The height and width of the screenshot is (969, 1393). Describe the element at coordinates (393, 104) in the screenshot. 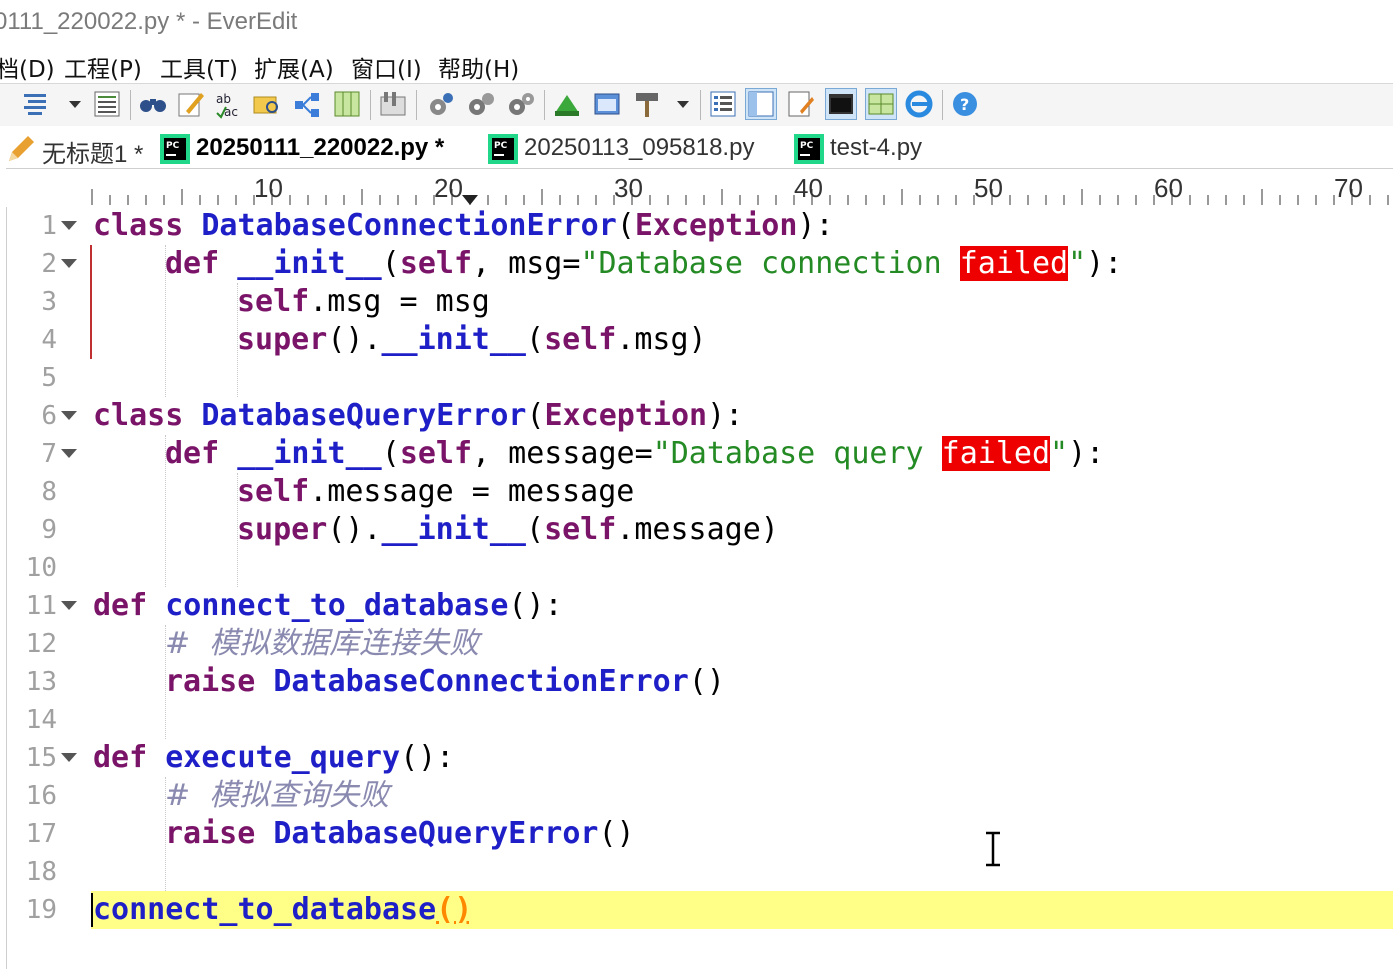

I see `ruler-icon` at that location.